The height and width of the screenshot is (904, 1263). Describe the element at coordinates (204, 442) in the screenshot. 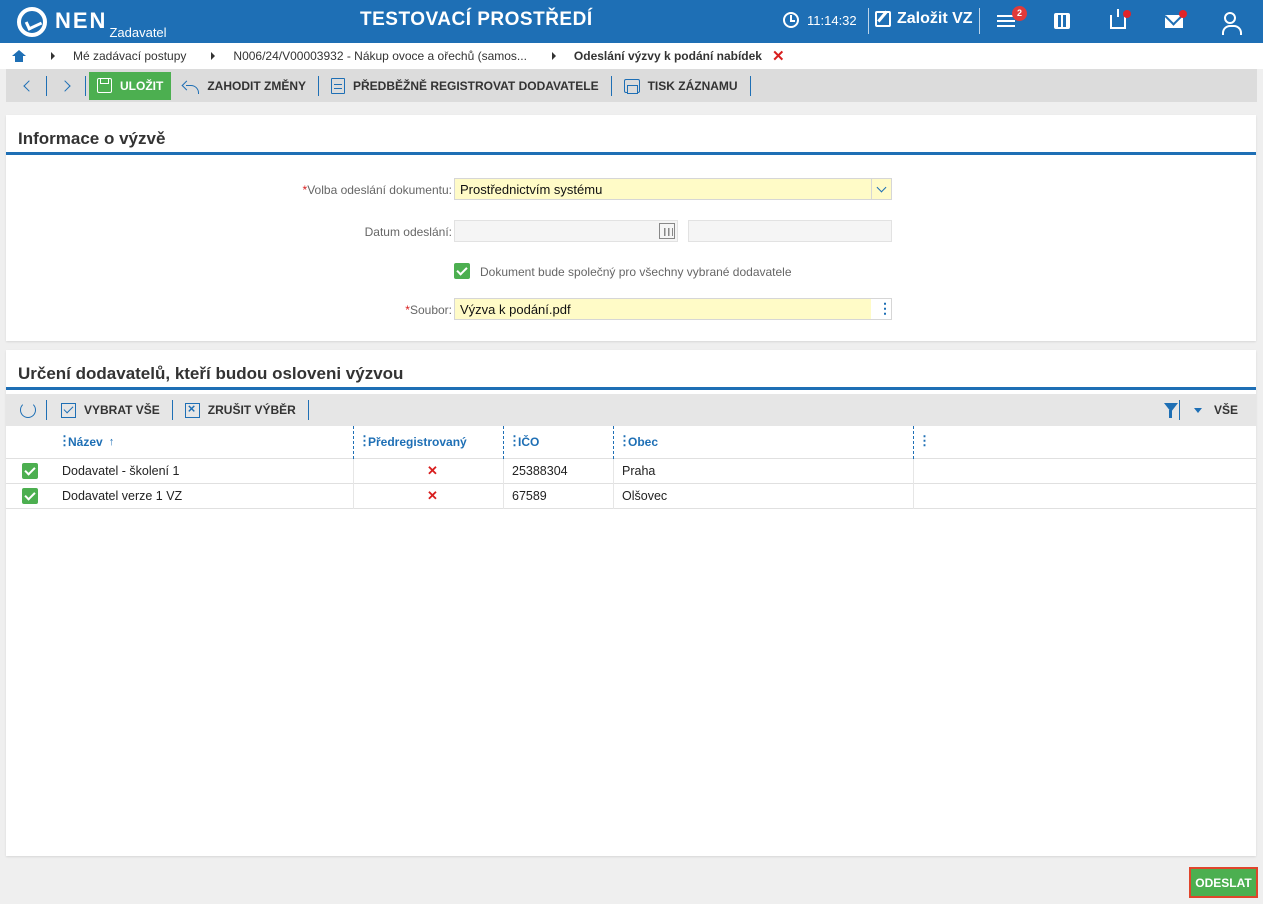

I see `column-header-name: Název ↑` at that location.